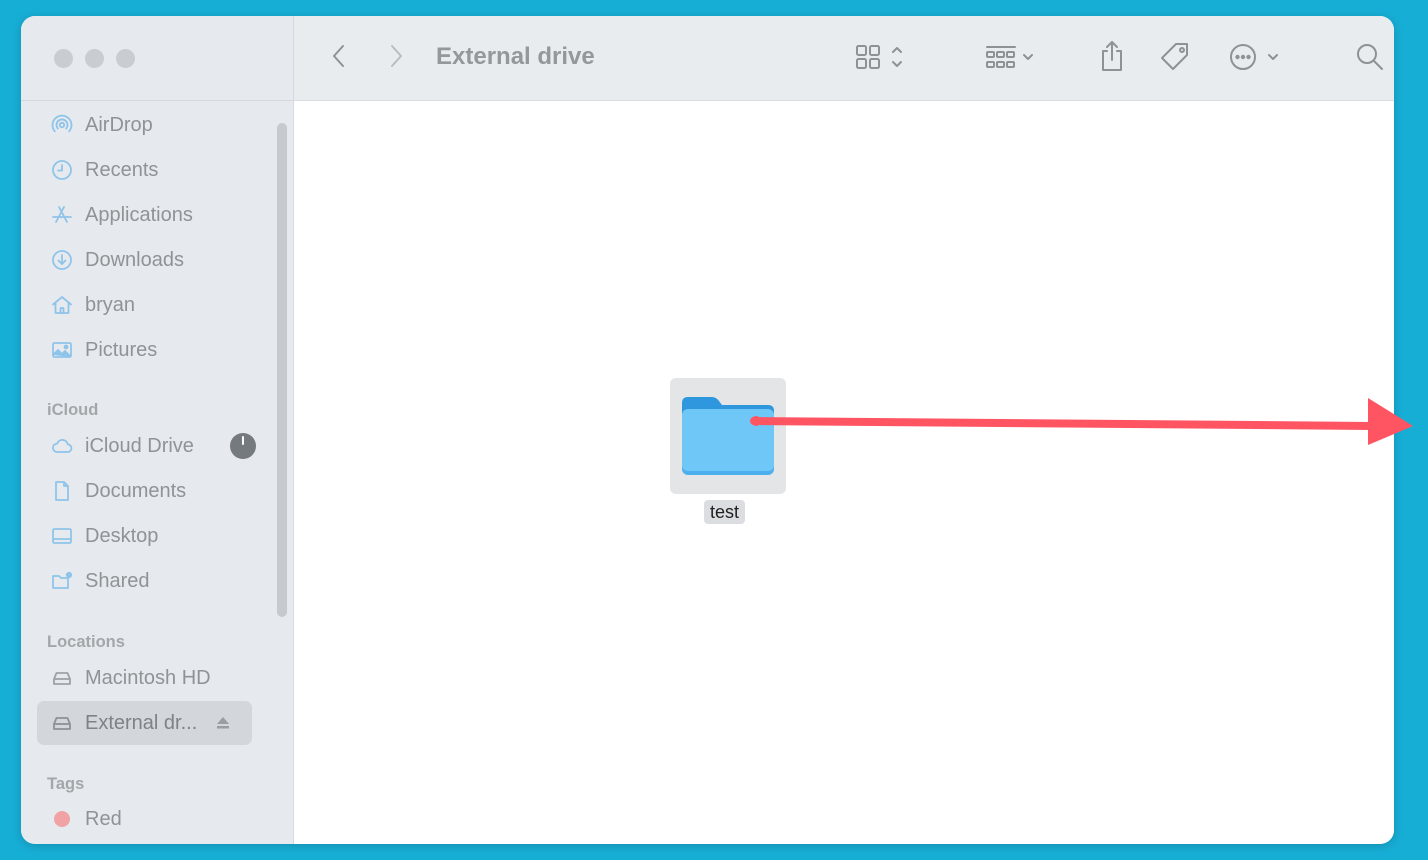  What do you see at coordinates (110, 304) in the screenshot?
I see `sidebar-item-label: bryan` at bounding box center [110, 304].